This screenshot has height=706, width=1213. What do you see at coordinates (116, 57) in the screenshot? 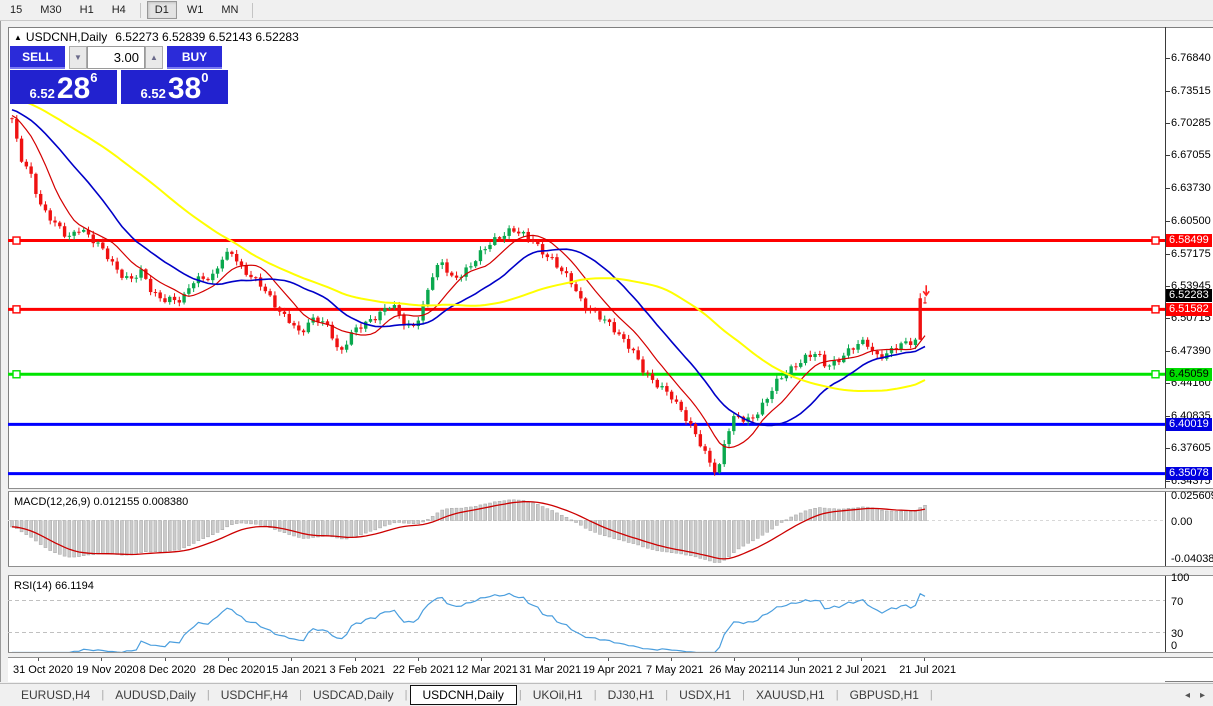
I see `volume-input` at bounding box center [116, 57].